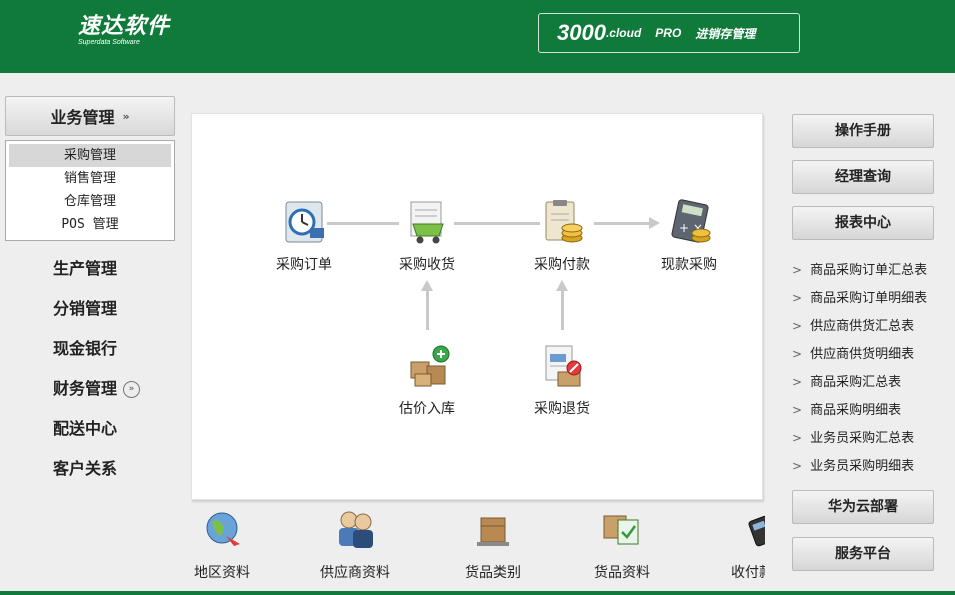 This screenshot has height=595, width=955. What do you see at coordinates (862, 354) in the screenshot?
I see `report-label: 供应商供货明细表` at bounding box center [862, 354].